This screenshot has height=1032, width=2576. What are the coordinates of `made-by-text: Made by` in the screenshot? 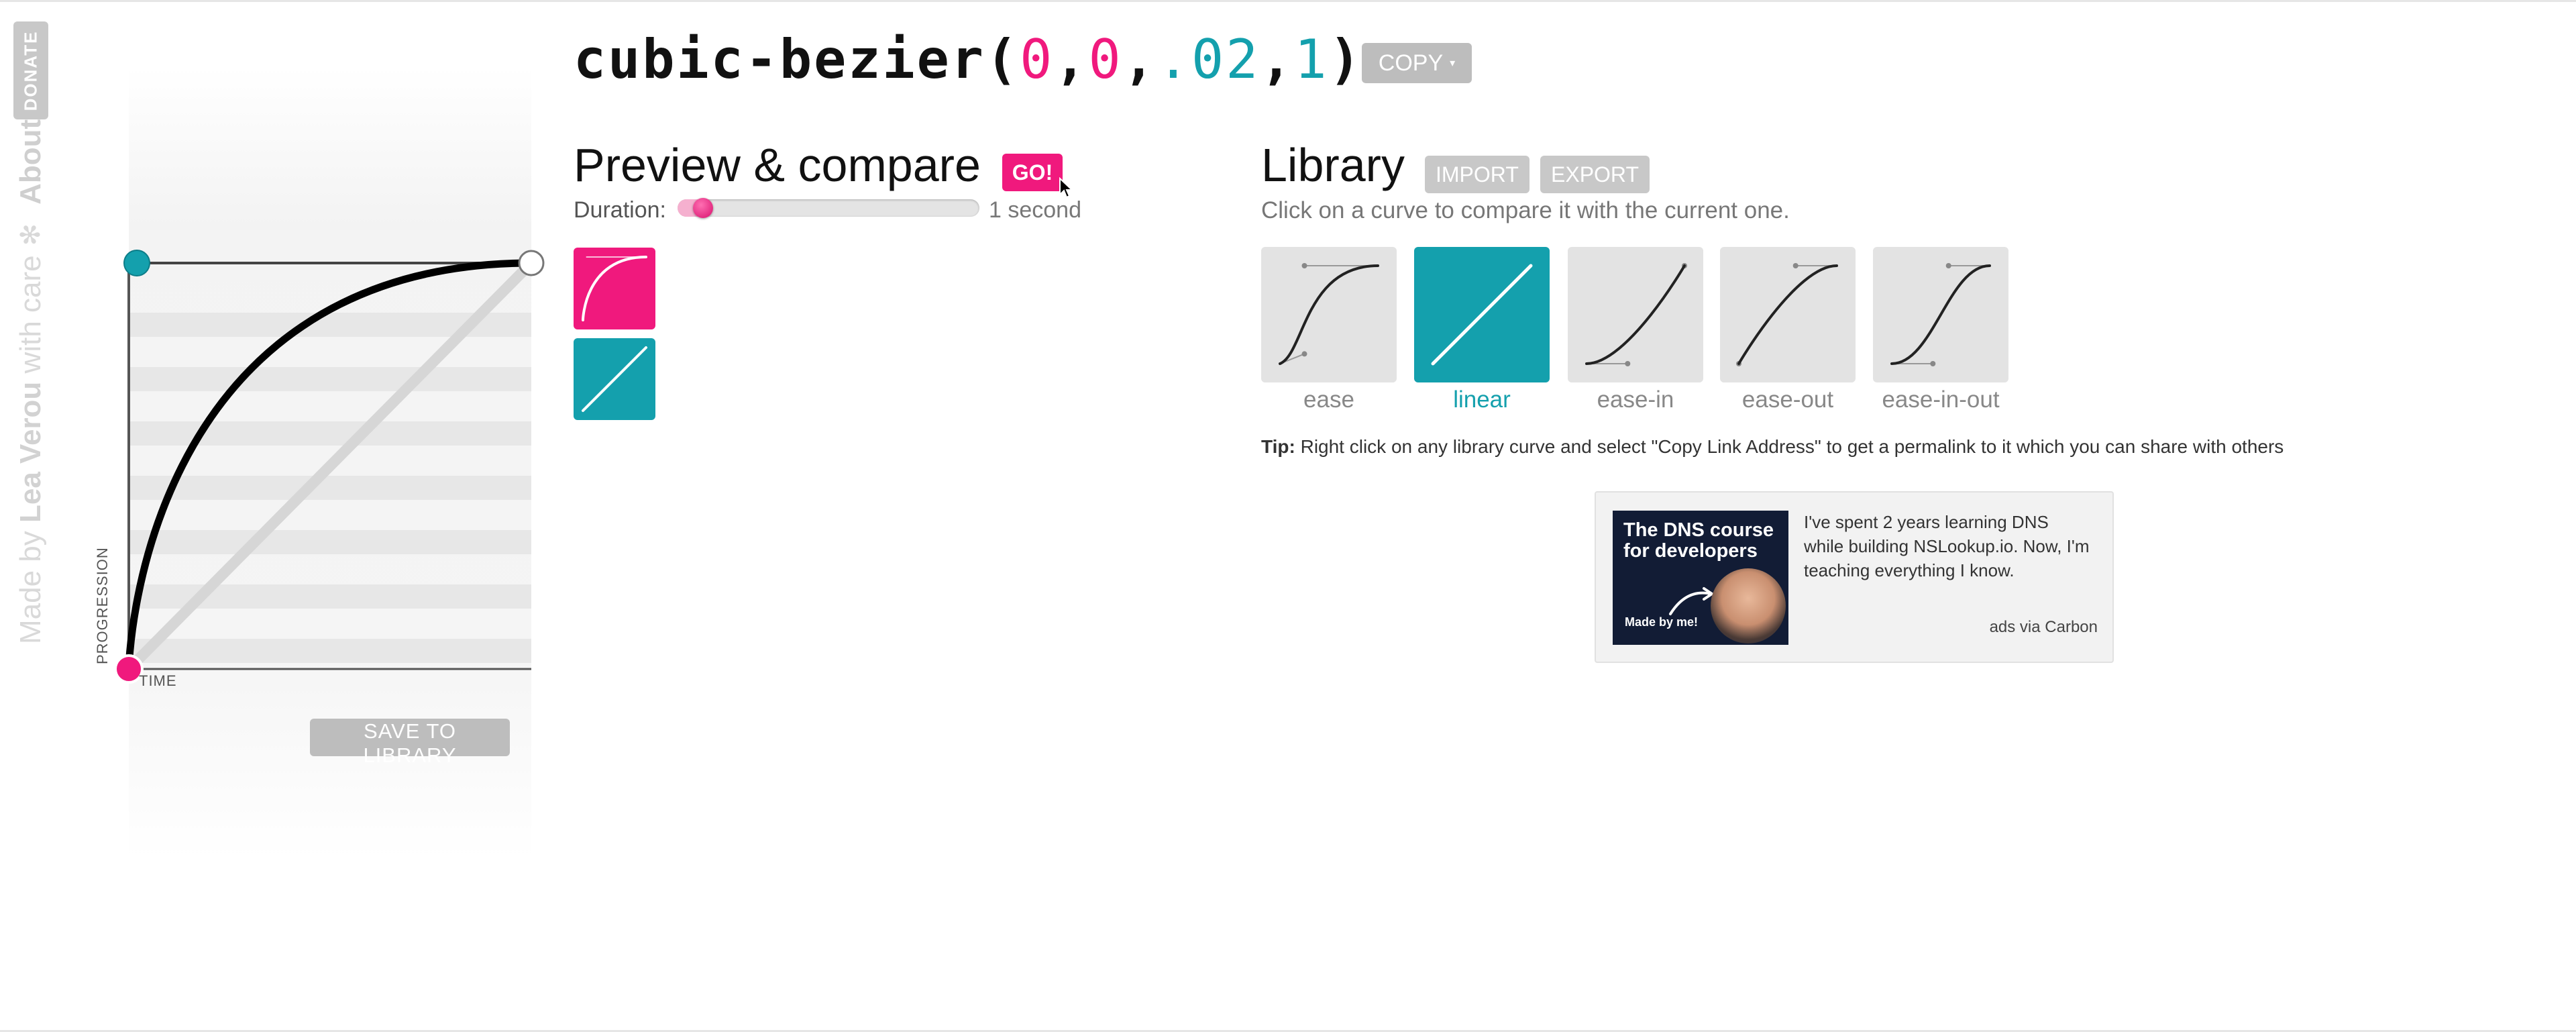 It's located at (30, 587).